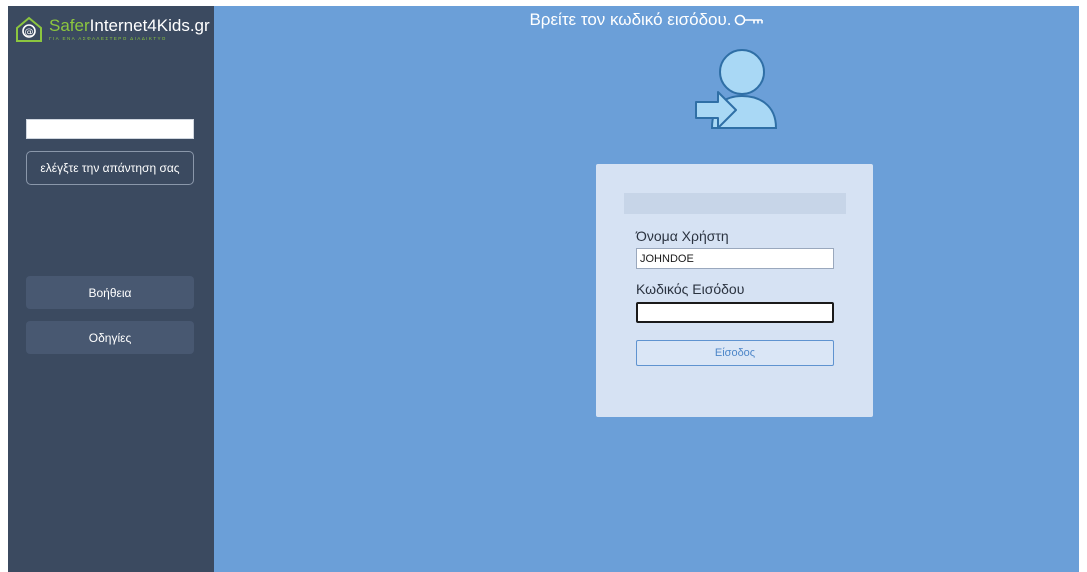 The image size is (1087, 572). What do you see at coordinates (748, 20) in the screenshot?
I see `key-icon` at bounding box center [748, 20].